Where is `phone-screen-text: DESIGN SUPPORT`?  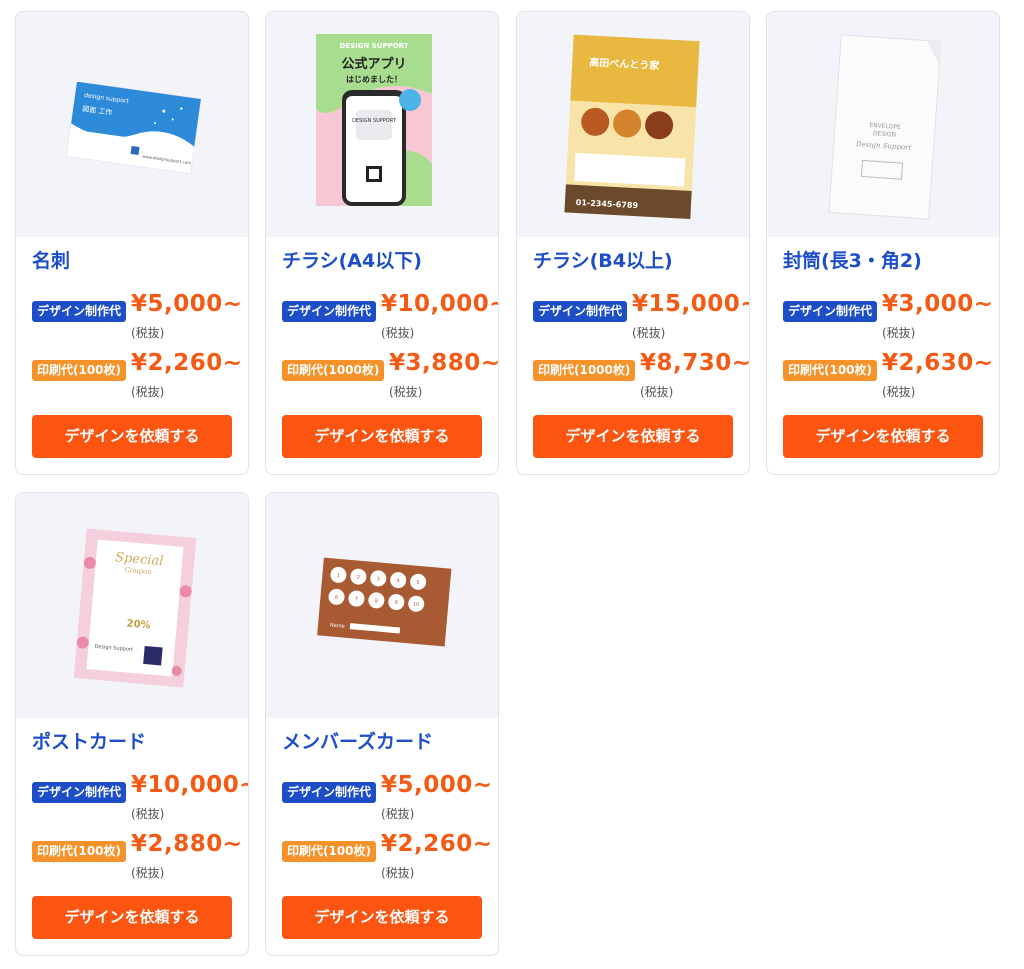 phone-screen-text: DESIGN SUPPORT is located at coordinates (374, 121).